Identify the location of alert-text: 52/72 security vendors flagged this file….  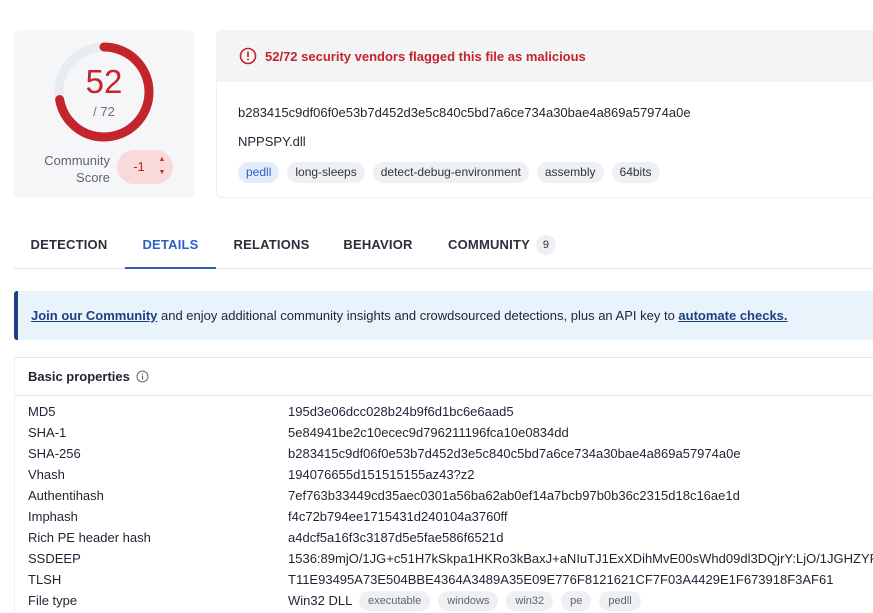
(425, 56).